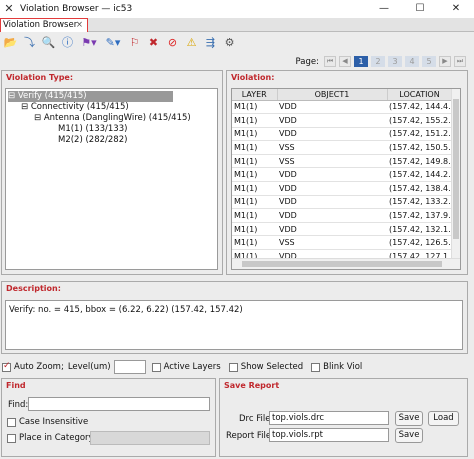  What do you see at coordinates (150, 438) in the screenshot?
I see `category-select` at bounding box center [150, 438].